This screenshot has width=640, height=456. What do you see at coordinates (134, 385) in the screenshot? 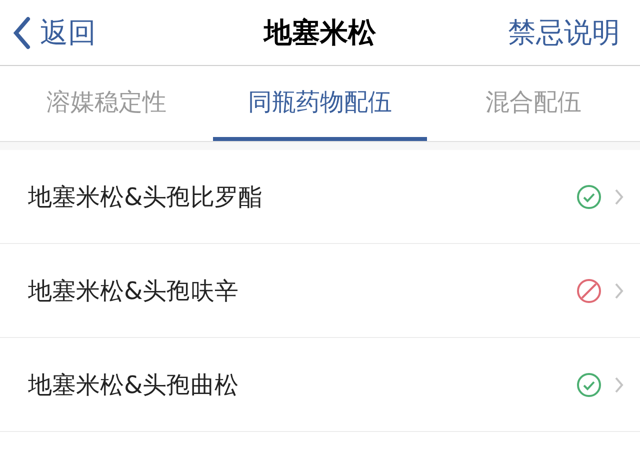
I see `drug-pair-name: 地塞米松&头孢曲松` at bounding box center [134, 385].